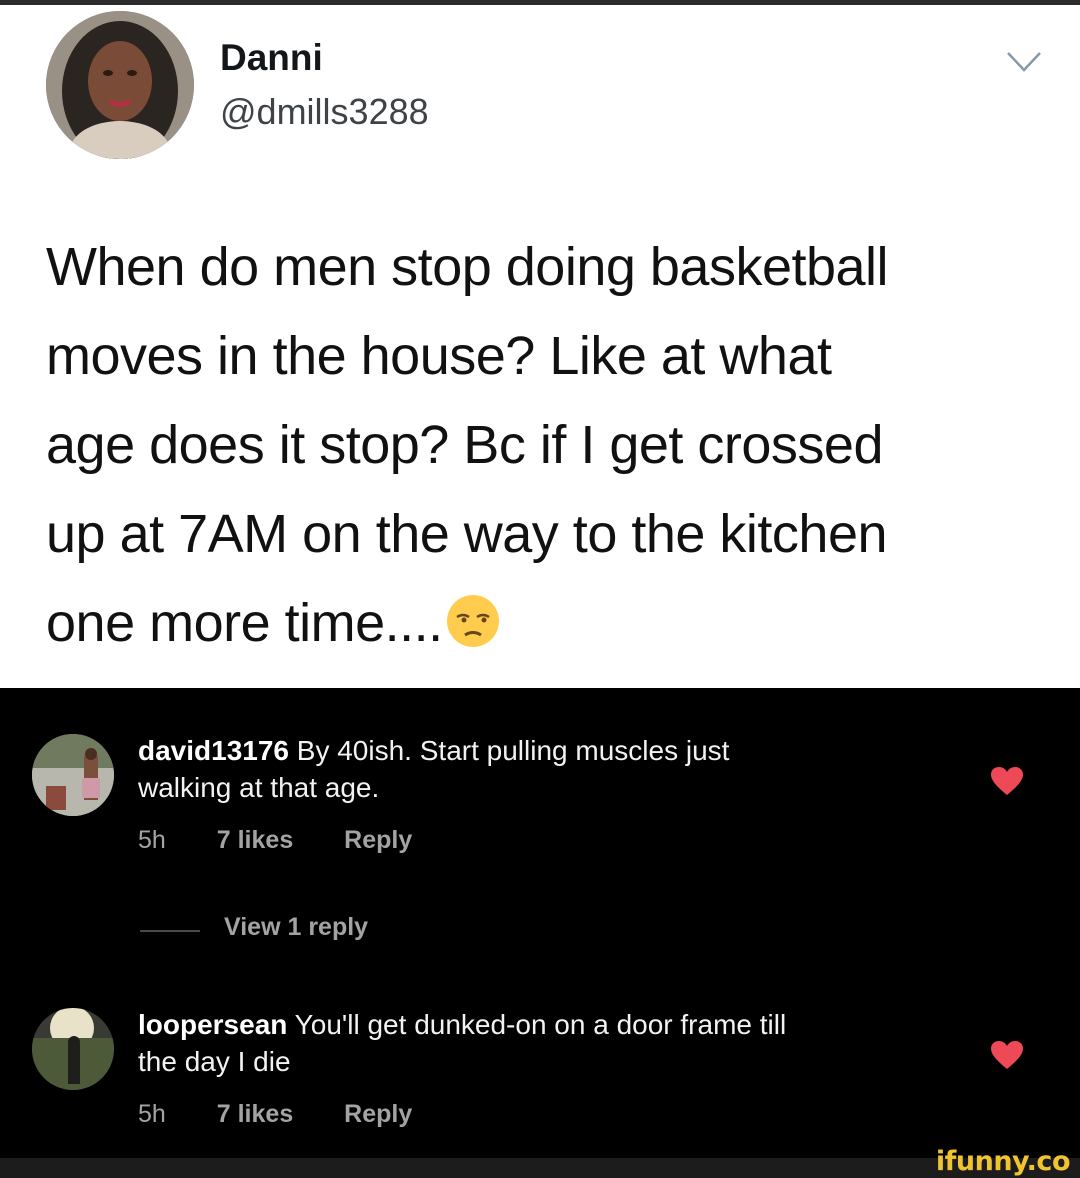  I want to click on footer-bar, so click(540, 1168).